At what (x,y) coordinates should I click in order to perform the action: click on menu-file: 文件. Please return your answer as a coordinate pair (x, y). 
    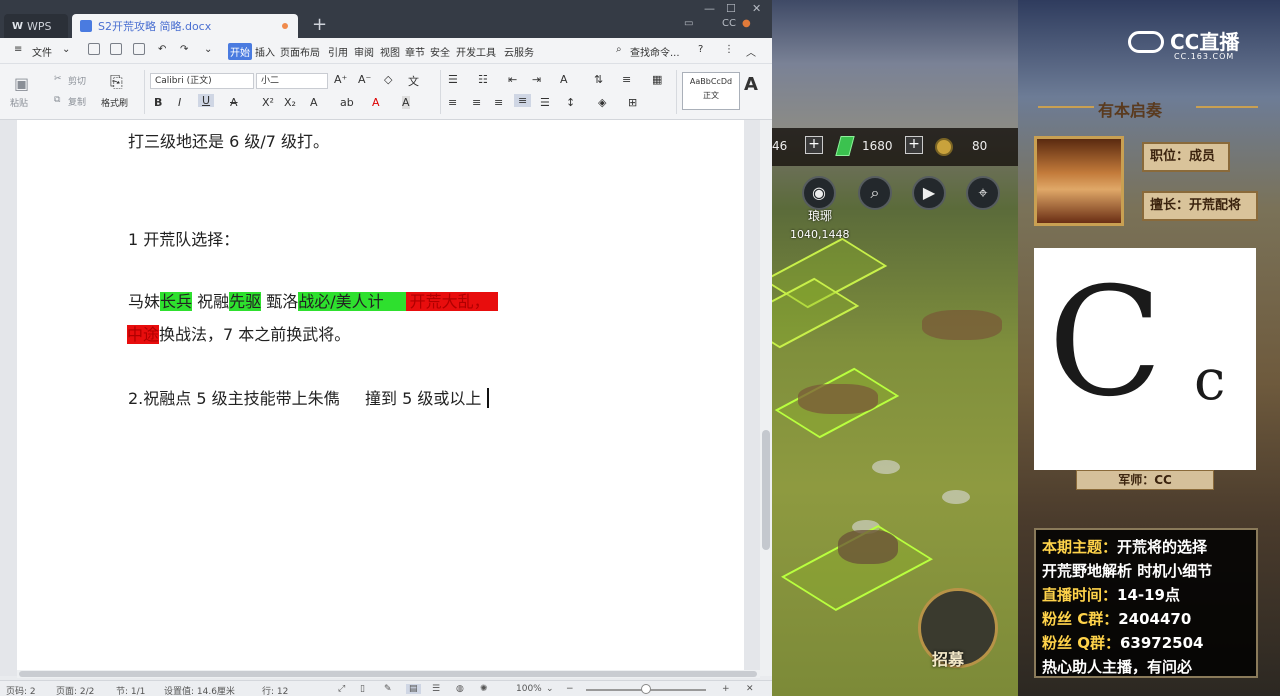
    Looking at the image, I should click on (42, 51).